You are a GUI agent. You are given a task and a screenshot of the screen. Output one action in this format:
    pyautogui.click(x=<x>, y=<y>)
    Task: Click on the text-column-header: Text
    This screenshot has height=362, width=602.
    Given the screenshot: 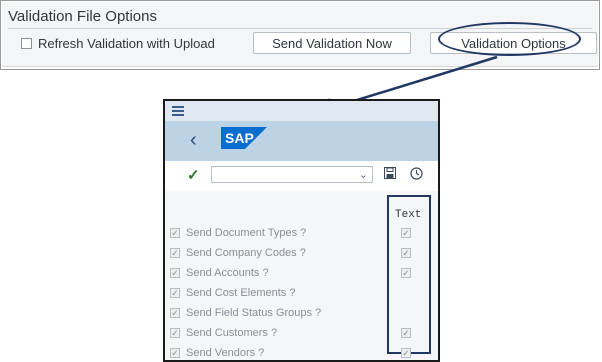 What is the action you would take?
    pyautogui.click(x=408, y=215)
    